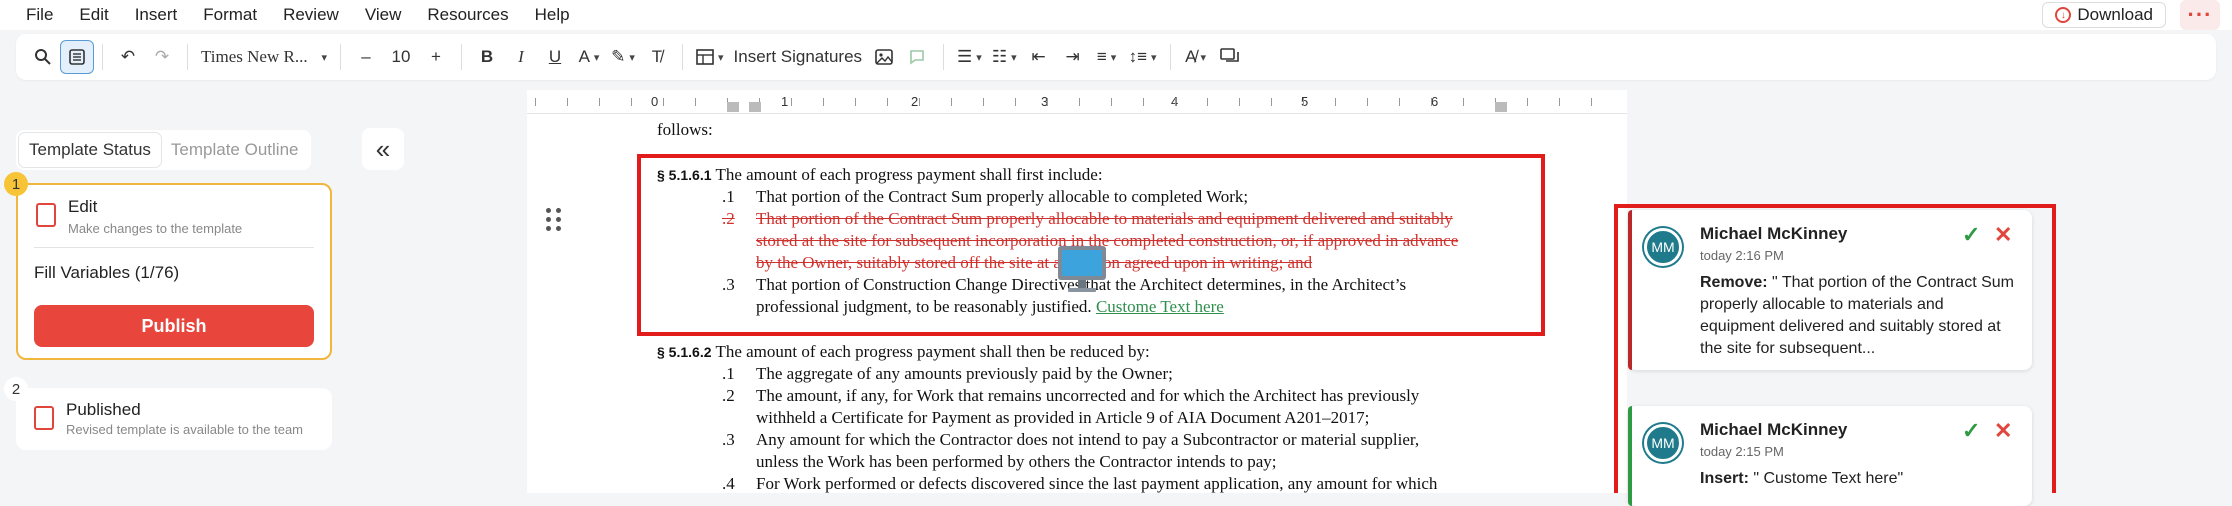 The height and width of the screenshot is (506, 2232). Describe the element at coordinates (1004, 57) in the screenshot. I see `numbered-list-button: ☷ ▾` at that location.